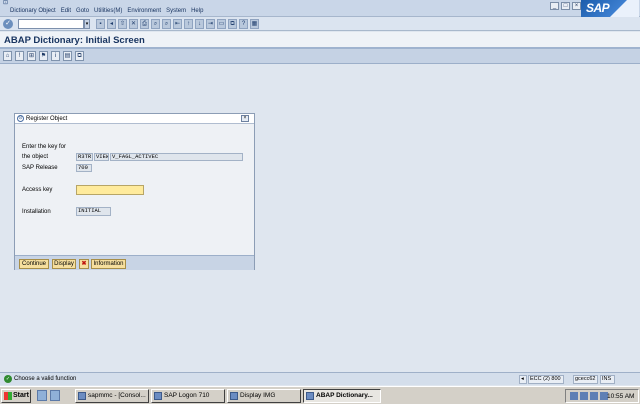  What do you see at coordinates (108, 264) in the screenshot?
I see `information-button: Information` at bounding box center [108, 264].